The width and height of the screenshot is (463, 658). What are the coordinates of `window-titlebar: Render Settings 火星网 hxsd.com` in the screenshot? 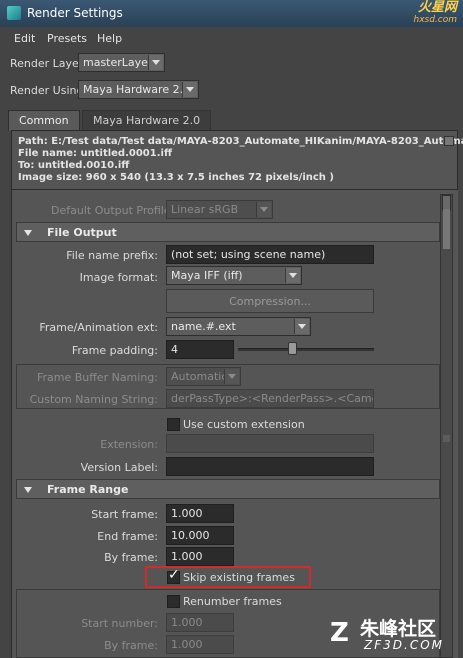 It's located at (231, 13).